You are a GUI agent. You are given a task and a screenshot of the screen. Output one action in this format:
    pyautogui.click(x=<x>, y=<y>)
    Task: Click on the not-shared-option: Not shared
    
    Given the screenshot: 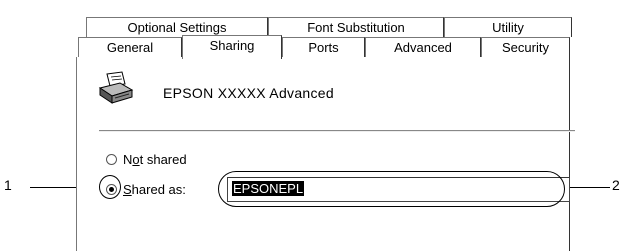 What is the action you would take?
    pyautogui.click(x=146, y=159)
    